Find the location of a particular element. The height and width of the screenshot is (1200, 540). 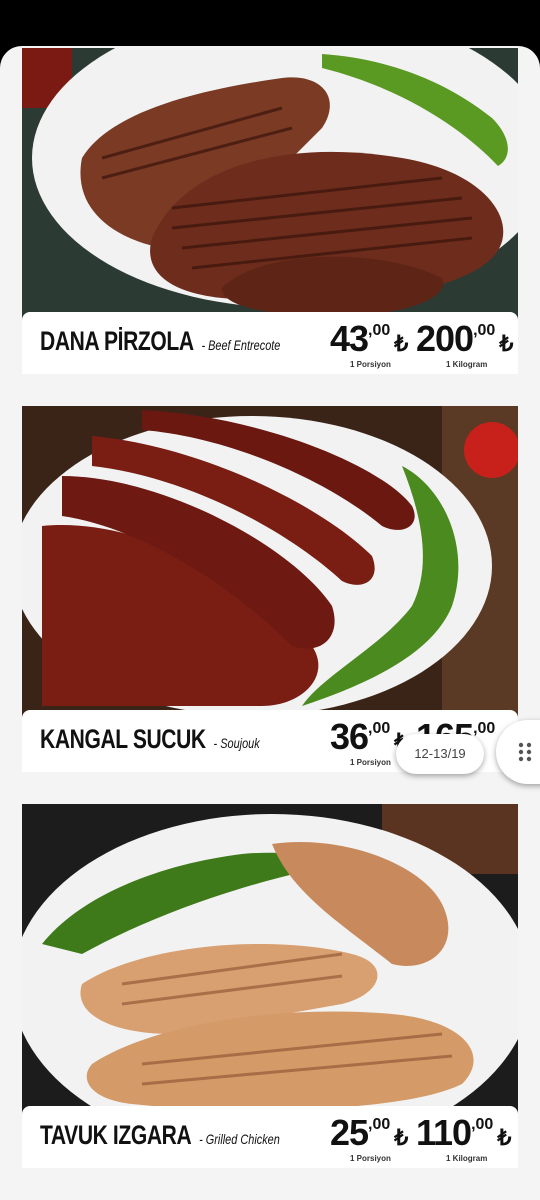

item-subtitle: - Soujouk is located at coordinates (236, 743).